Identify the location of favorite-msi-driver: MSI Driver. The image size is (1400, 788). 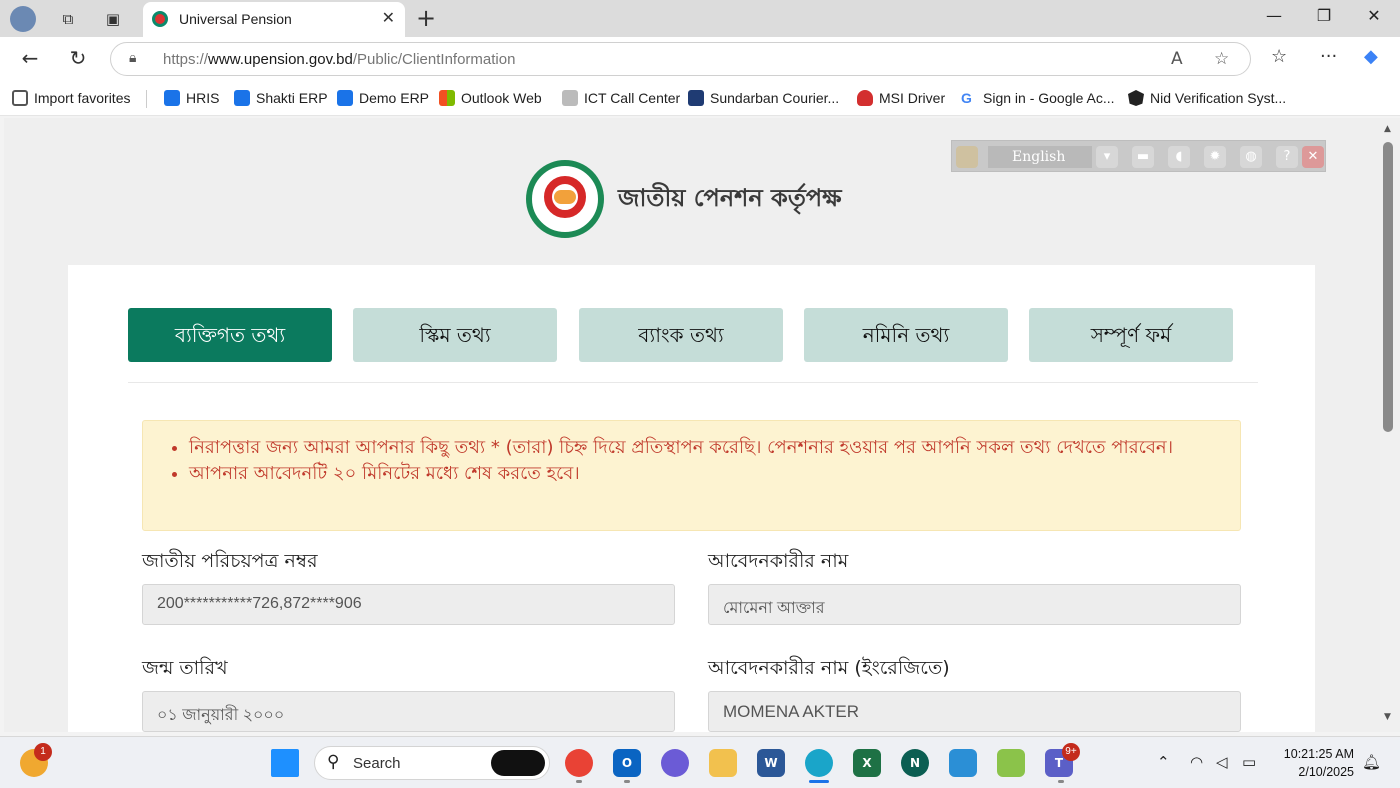
(901, 98).